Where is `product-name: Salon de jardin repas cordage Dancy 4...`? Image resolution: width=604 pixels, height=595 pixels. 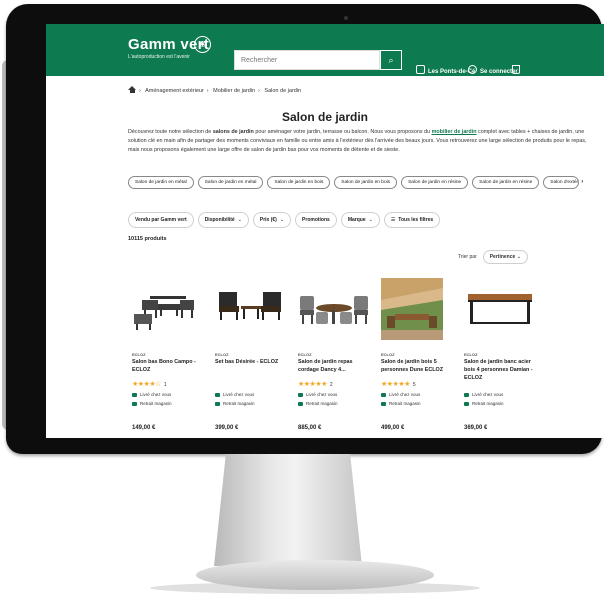 product-name: Salon de jardin repas cordage Dancy 4... is located at coordinates (335, 366).